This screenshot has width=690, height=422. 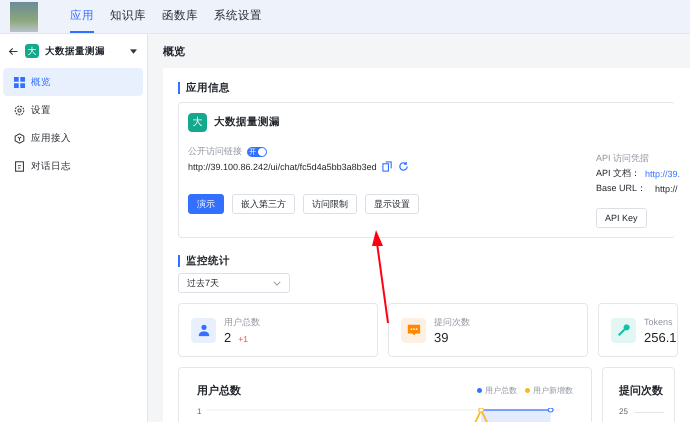 What do you see at coordinates (392, 204) in the screenshot?
I see `action-button: 显示设置` at bounding box center [392, 204].